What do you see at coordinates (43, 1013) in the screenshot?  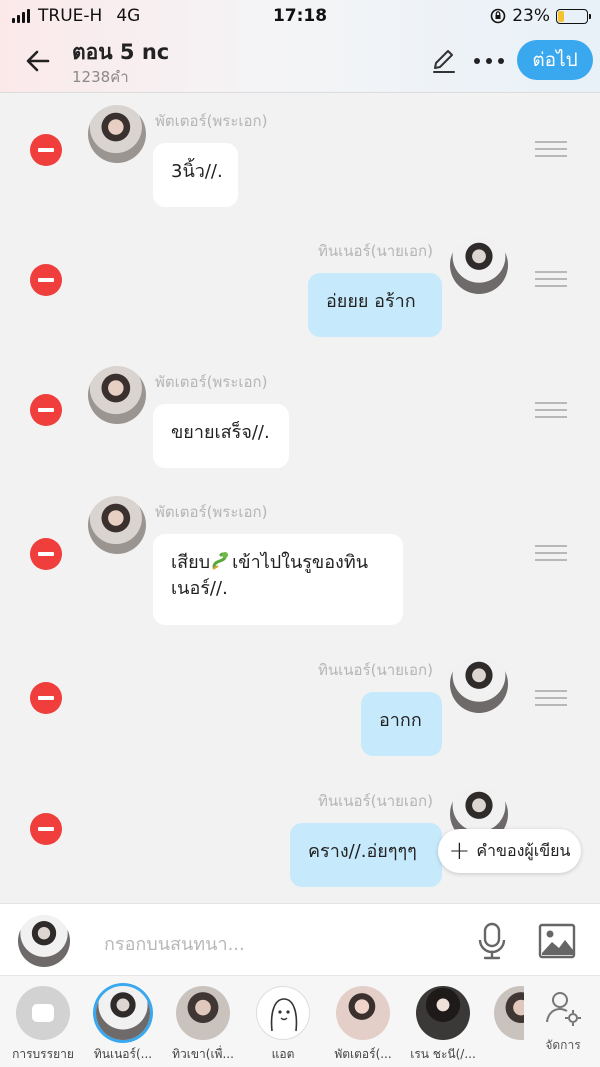 I see `narration-icon` at bounding box center [43, 1013].